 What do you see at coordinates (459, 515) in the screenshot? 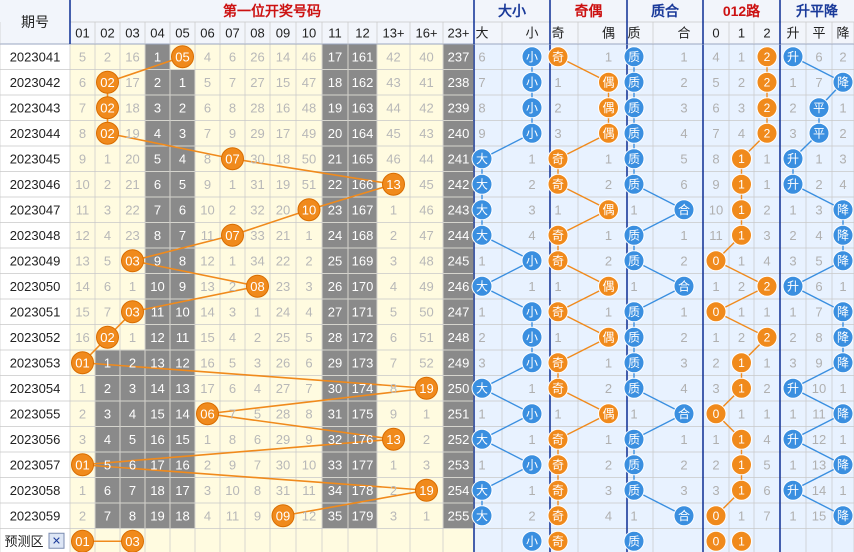
I see `gray-cell-value: 255` at bounding box center [459, 515].